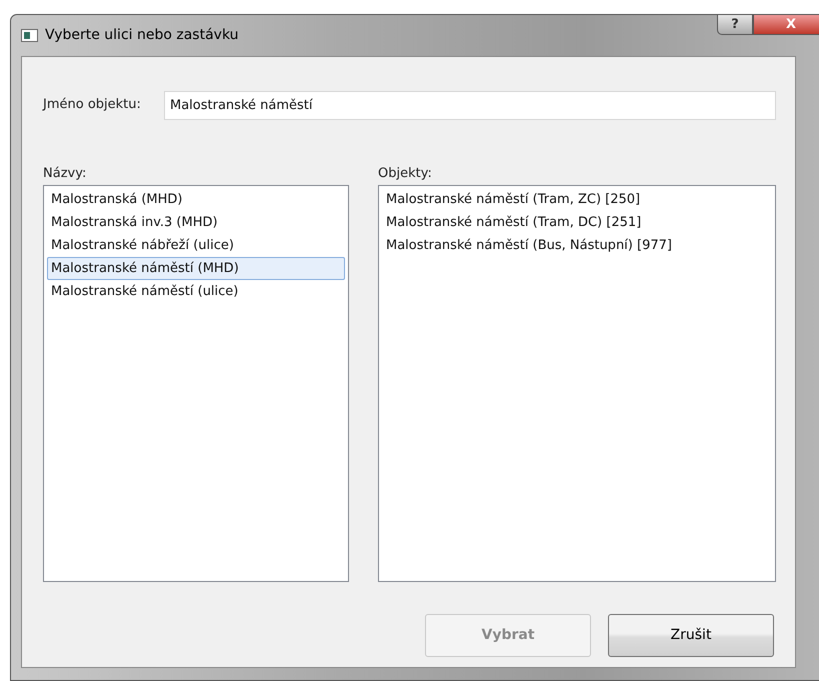 The width and height of the screenshot is (819, 681). I want to click on list-item: Malostranské nábřeží (ulice), so click(196, 245).